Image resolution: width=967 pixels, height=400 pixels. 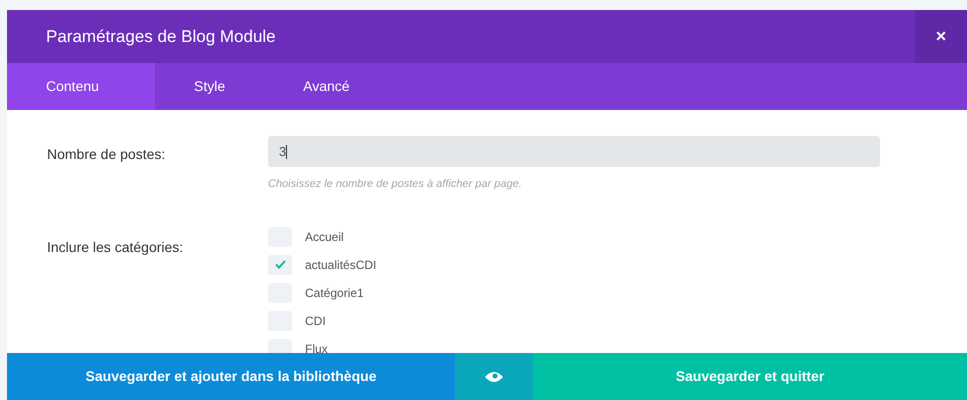 I want to click on close-button: ×, so click(x=941, y=36).